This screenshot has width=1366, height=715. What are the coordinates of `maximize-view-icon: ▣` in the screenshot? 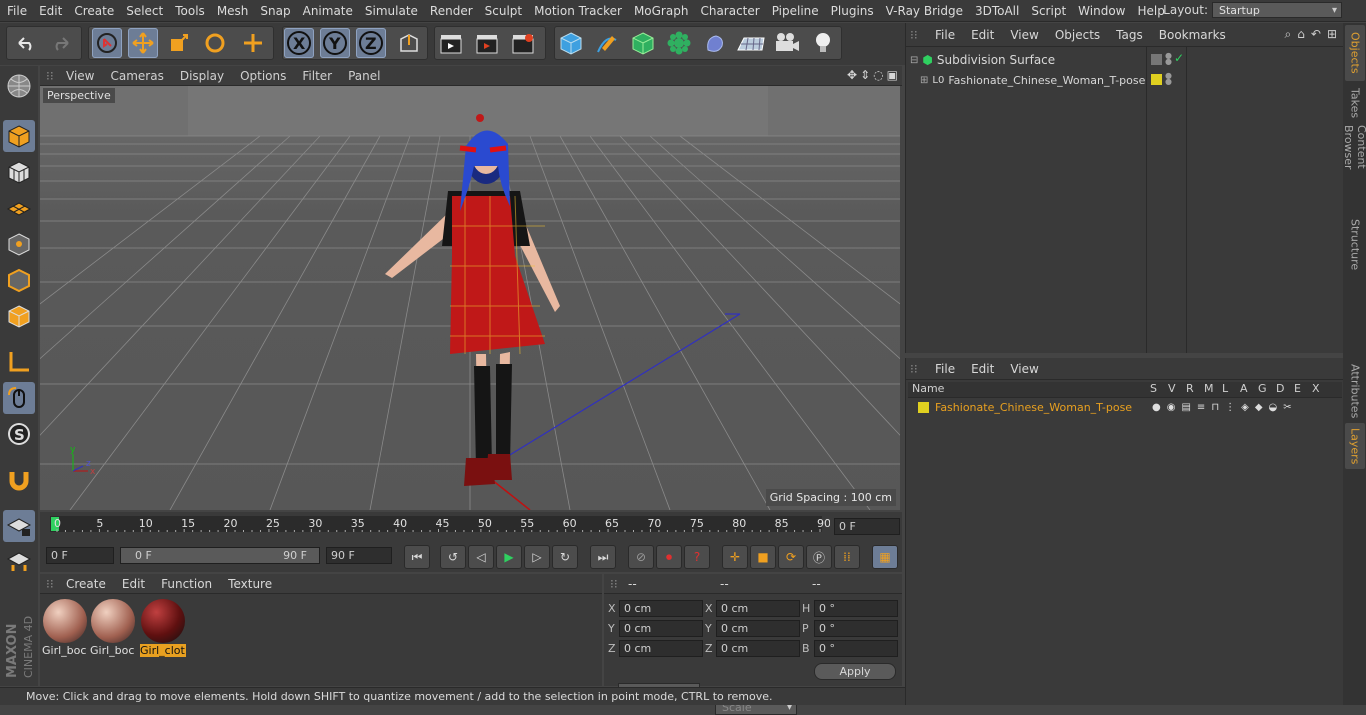 It's located at (892, 75).